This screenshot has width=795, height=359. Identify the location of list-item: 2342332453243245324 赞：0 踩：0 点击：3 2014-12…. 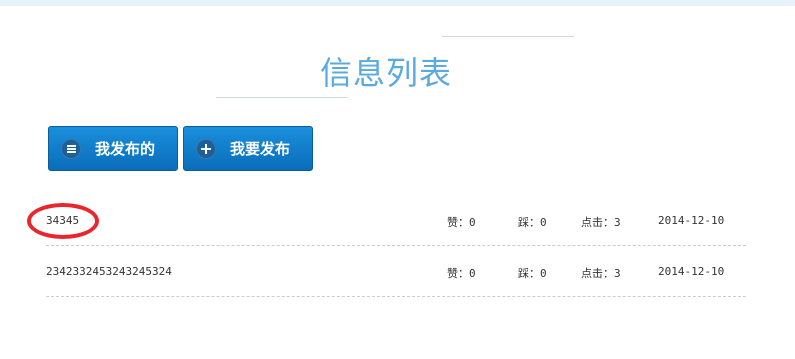
(396, 271).